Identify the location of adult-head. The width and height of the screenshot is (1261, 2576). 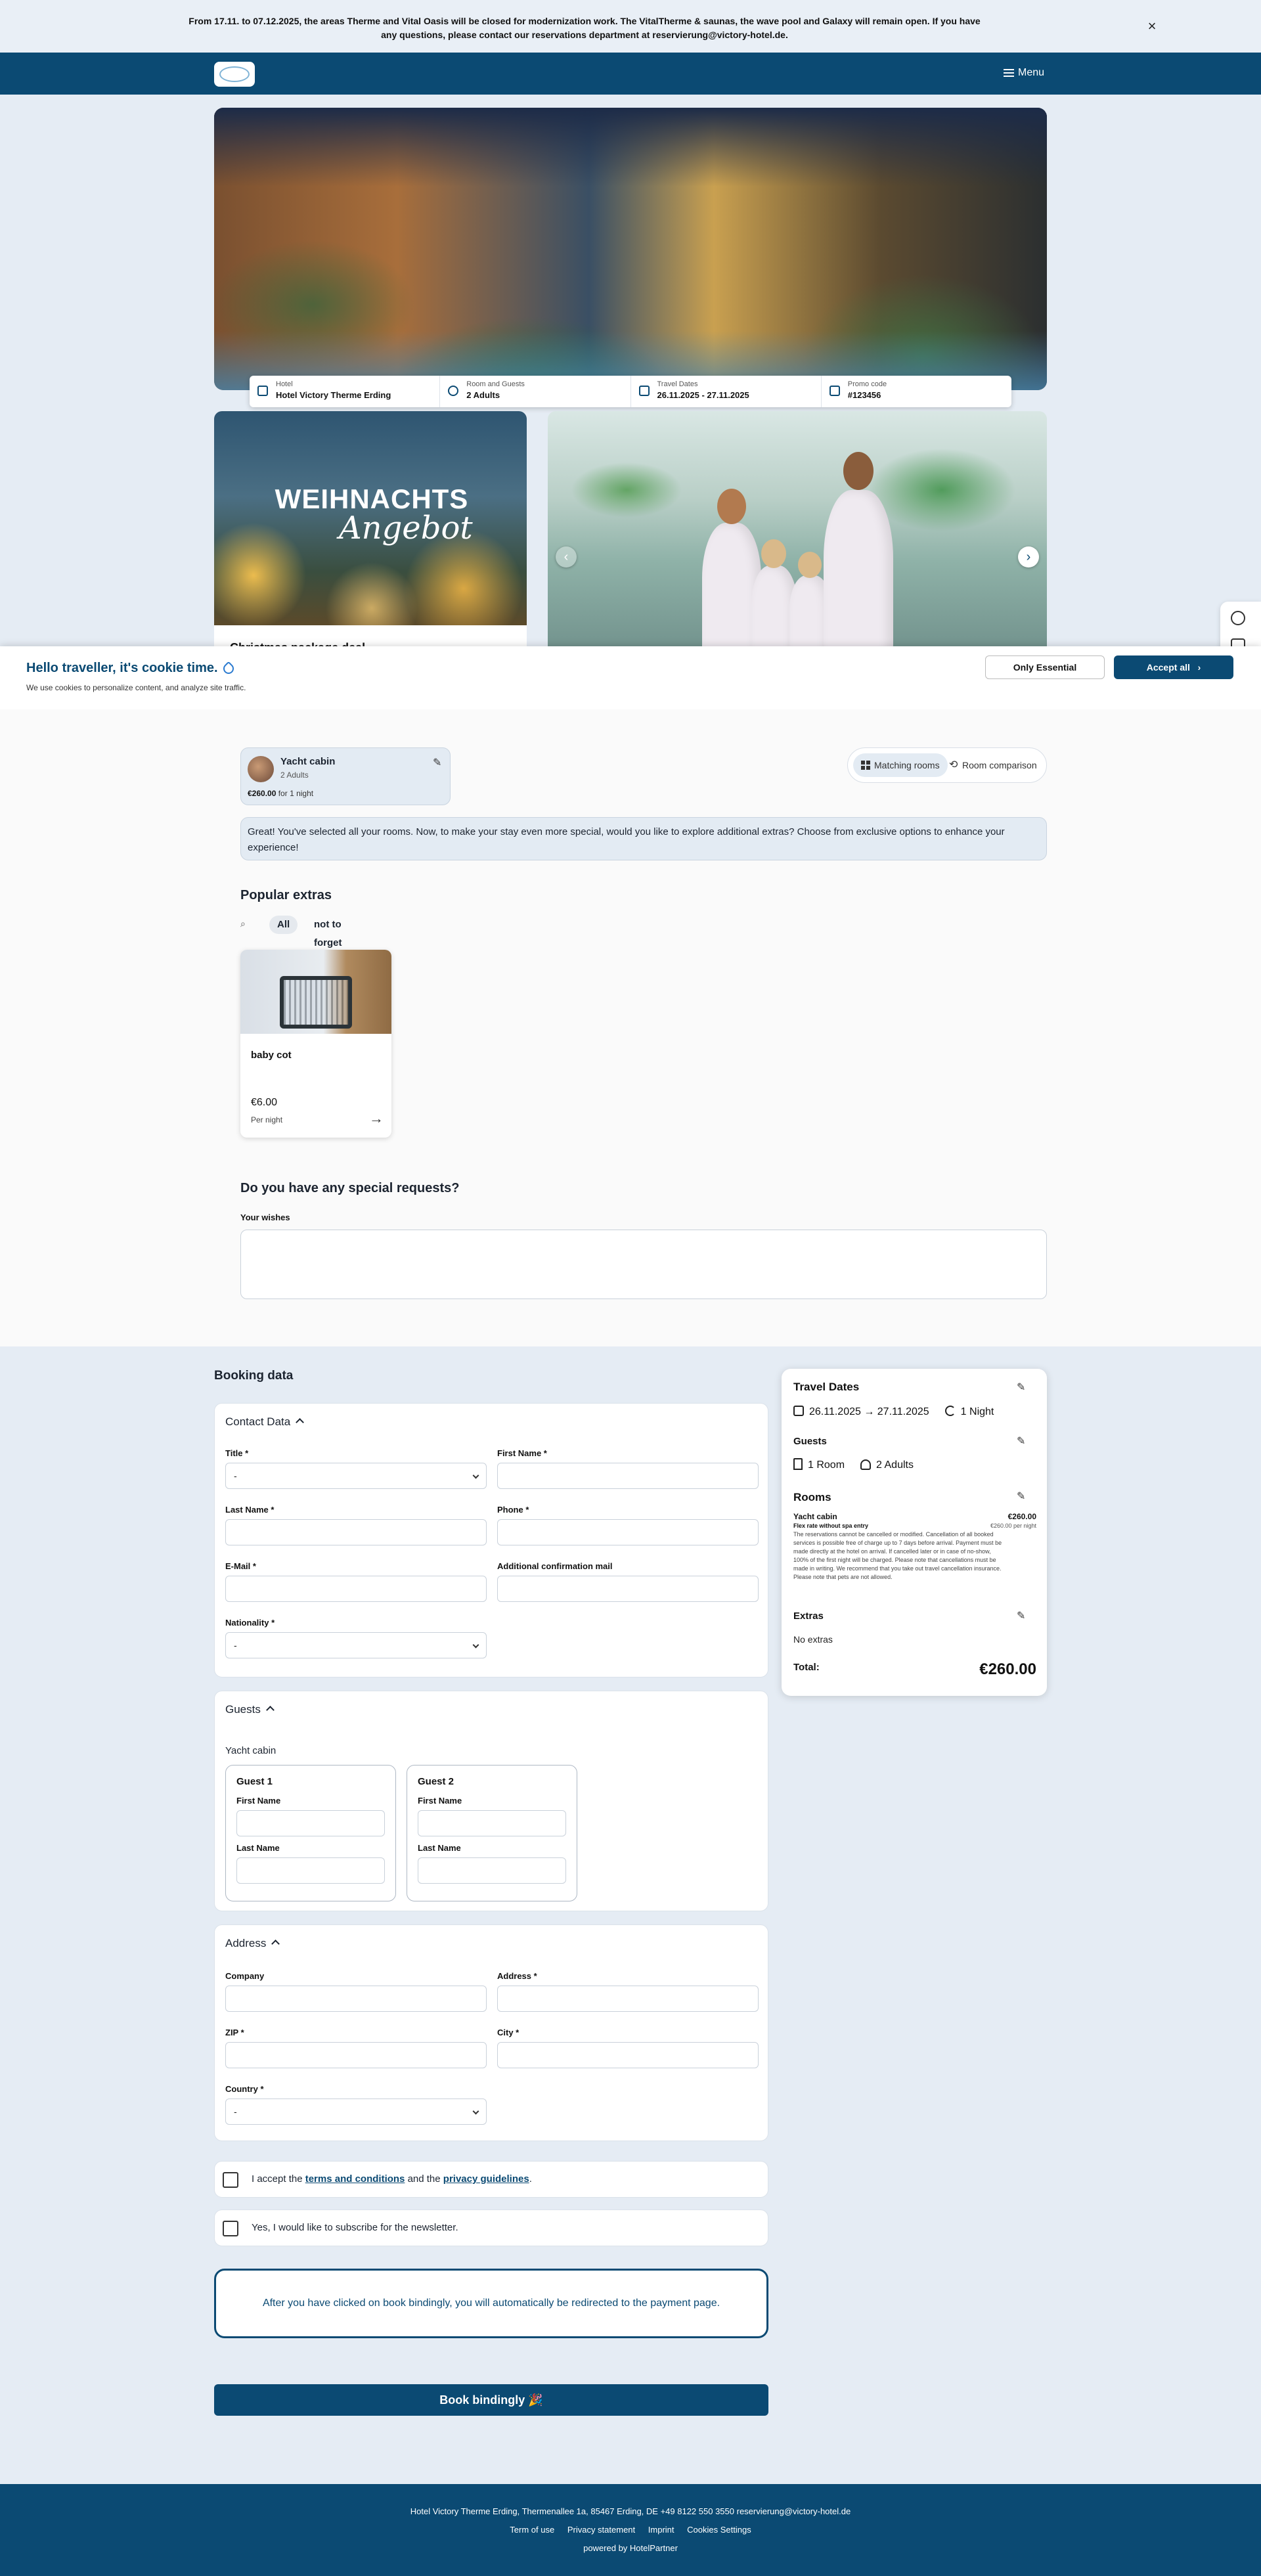
(858, 471).